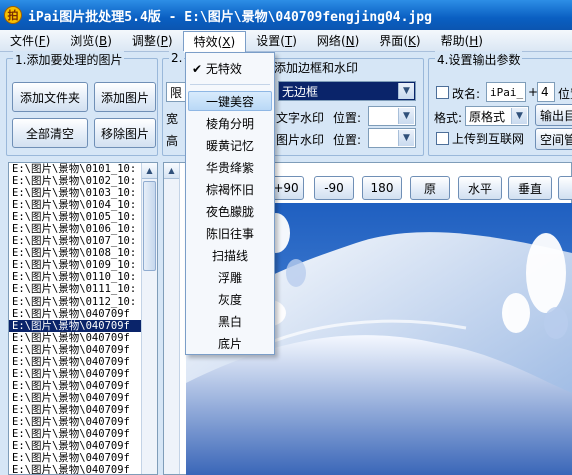 The image size is (572, 475). I want to click on chevron-down-icon: ▼, so click(406, 138).